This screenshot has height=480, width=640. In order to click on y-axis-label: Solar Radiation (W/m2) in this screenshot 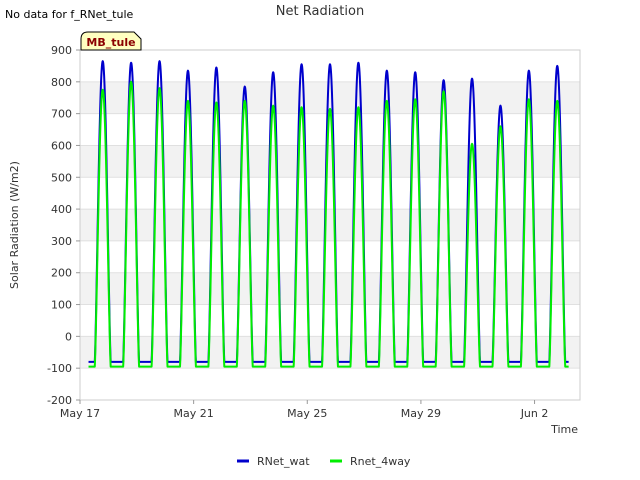, I will do `click(14, 225)`.